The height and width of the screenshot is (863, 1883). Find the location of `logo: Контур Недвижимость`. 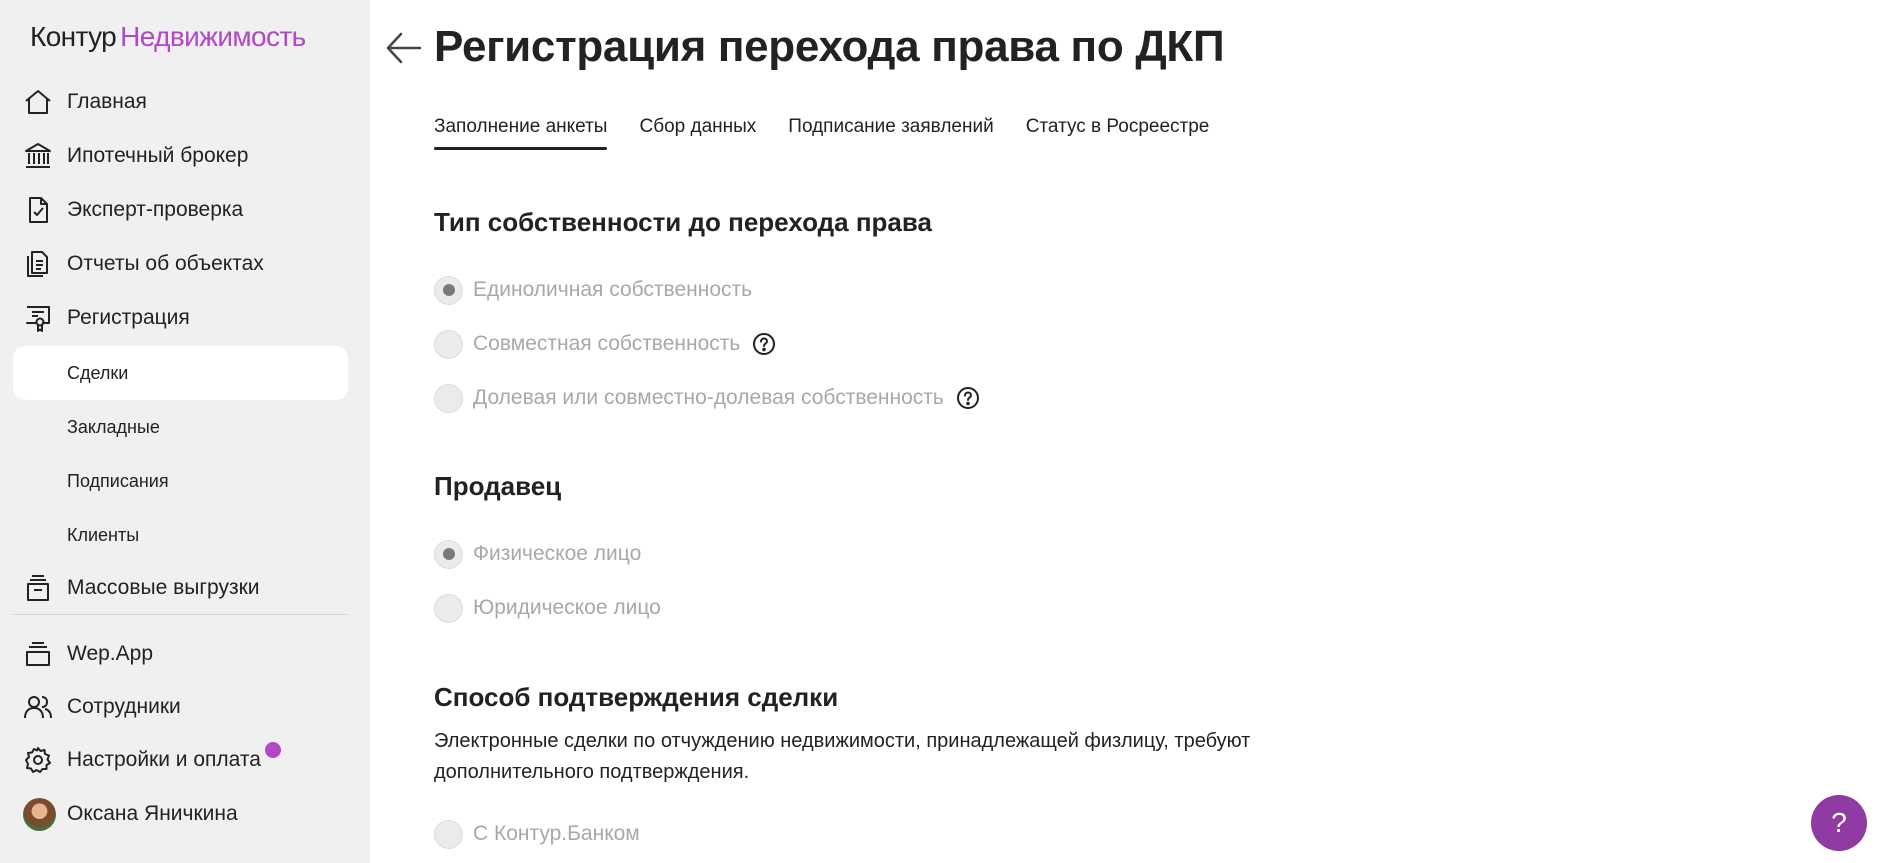

logo: Контур Недвижимость is located at coordinates (168, 37).